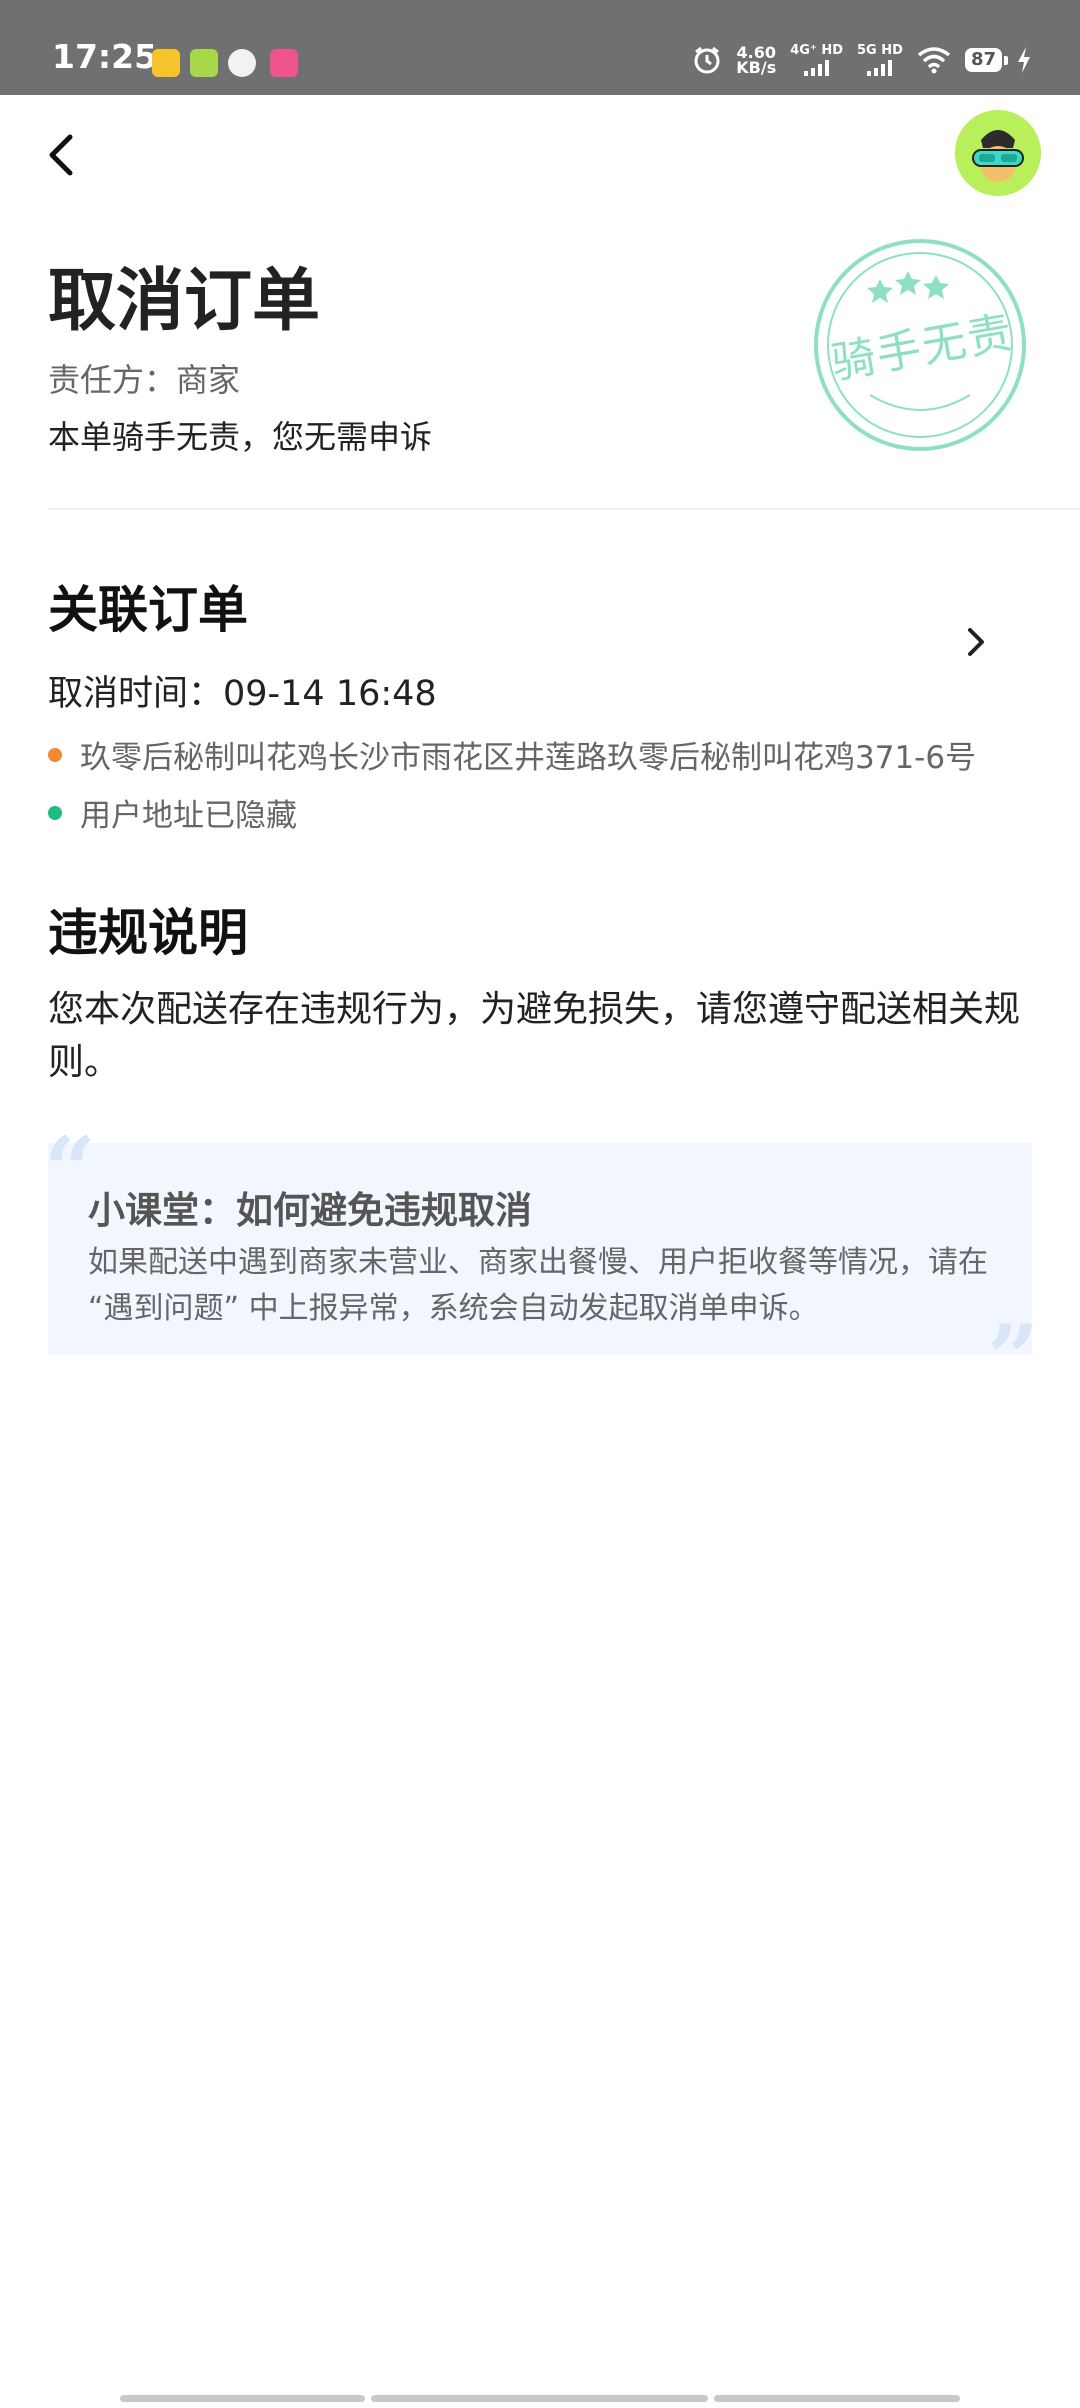 This screenshot has width=1080, height=2408. I want to click on user-address-row: 用户地址已隐藏, so click(172, 812).